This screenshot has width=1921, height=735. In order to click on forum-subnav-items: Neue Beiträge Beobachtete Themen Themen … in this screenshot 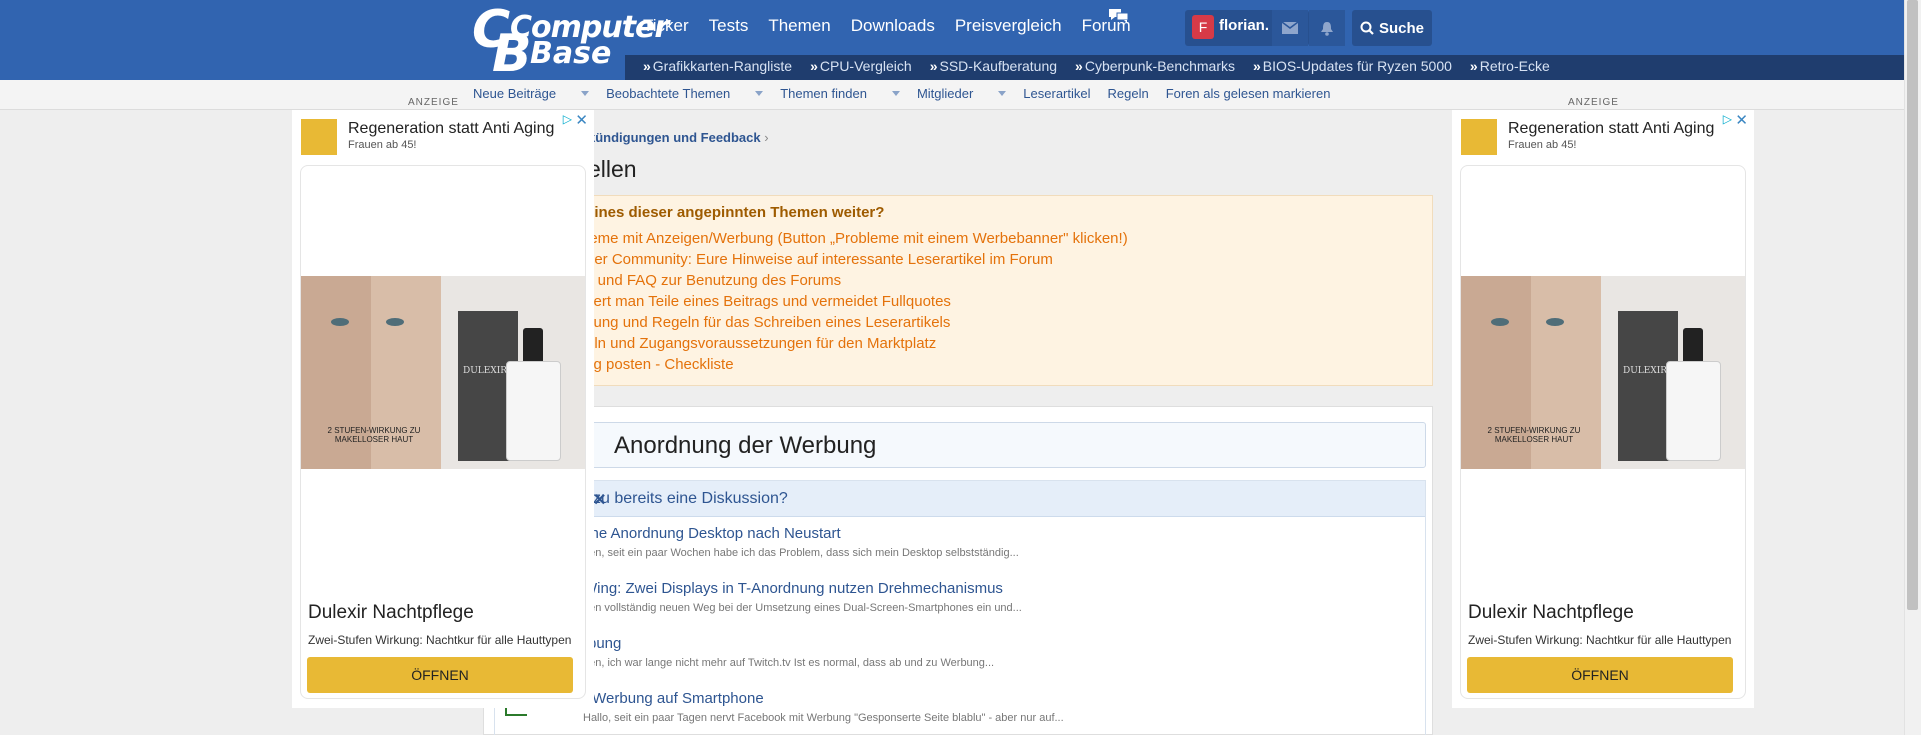, I will do `click(910, 93)`.